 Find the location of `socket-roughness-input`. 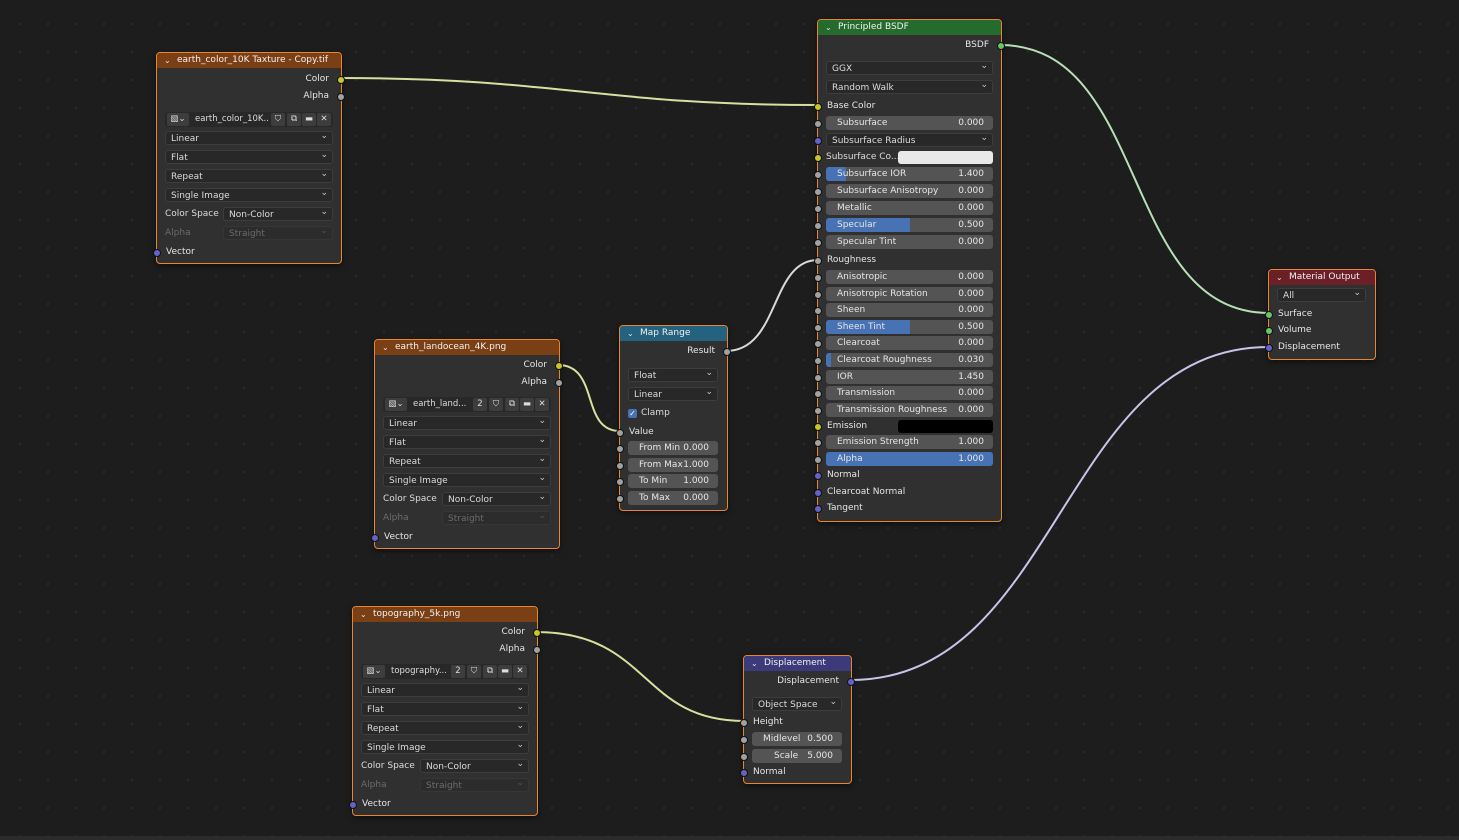

socket-roughness-input is located at coordinates (818, 261).